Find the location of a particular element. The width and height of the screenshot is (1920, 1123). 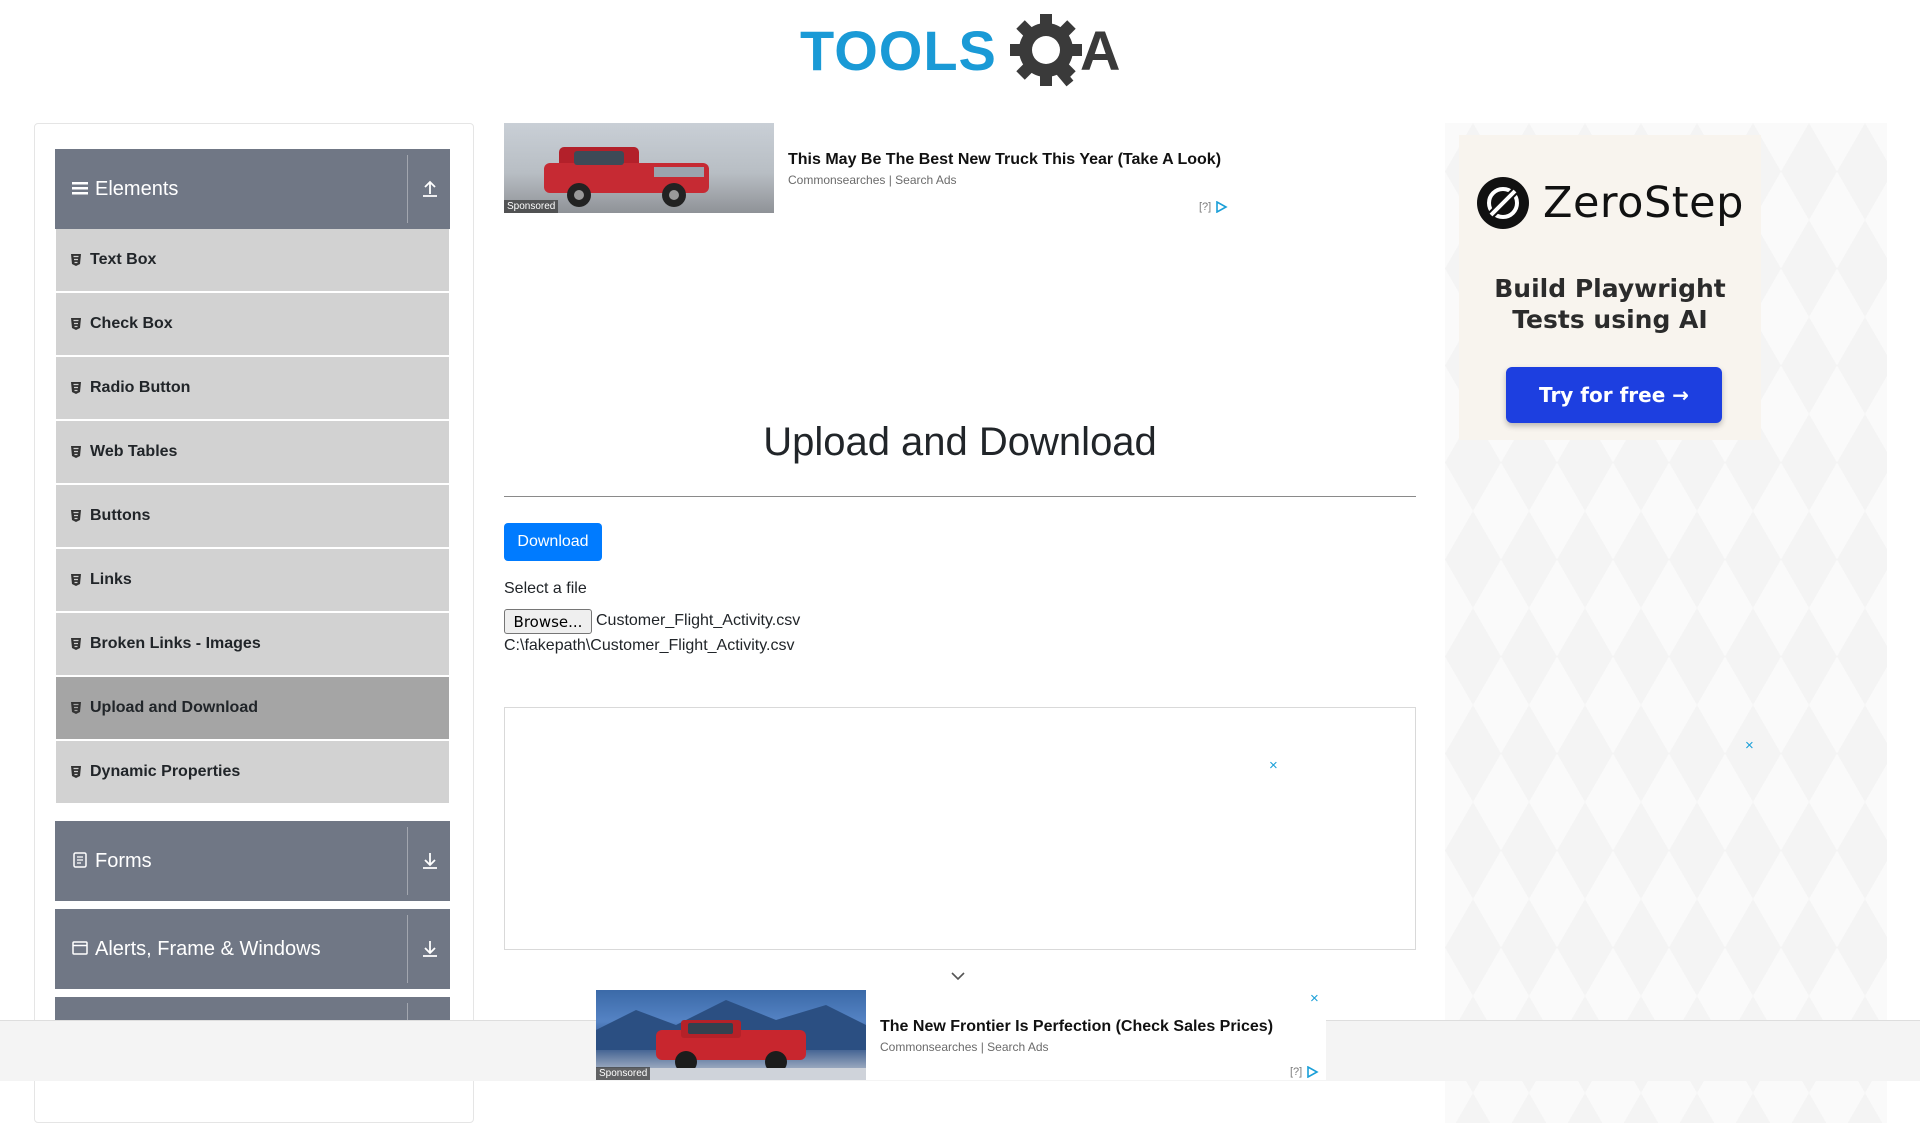

menu-item-broken-links-images: Broken Links - Images is located at coordinates (252, 644).